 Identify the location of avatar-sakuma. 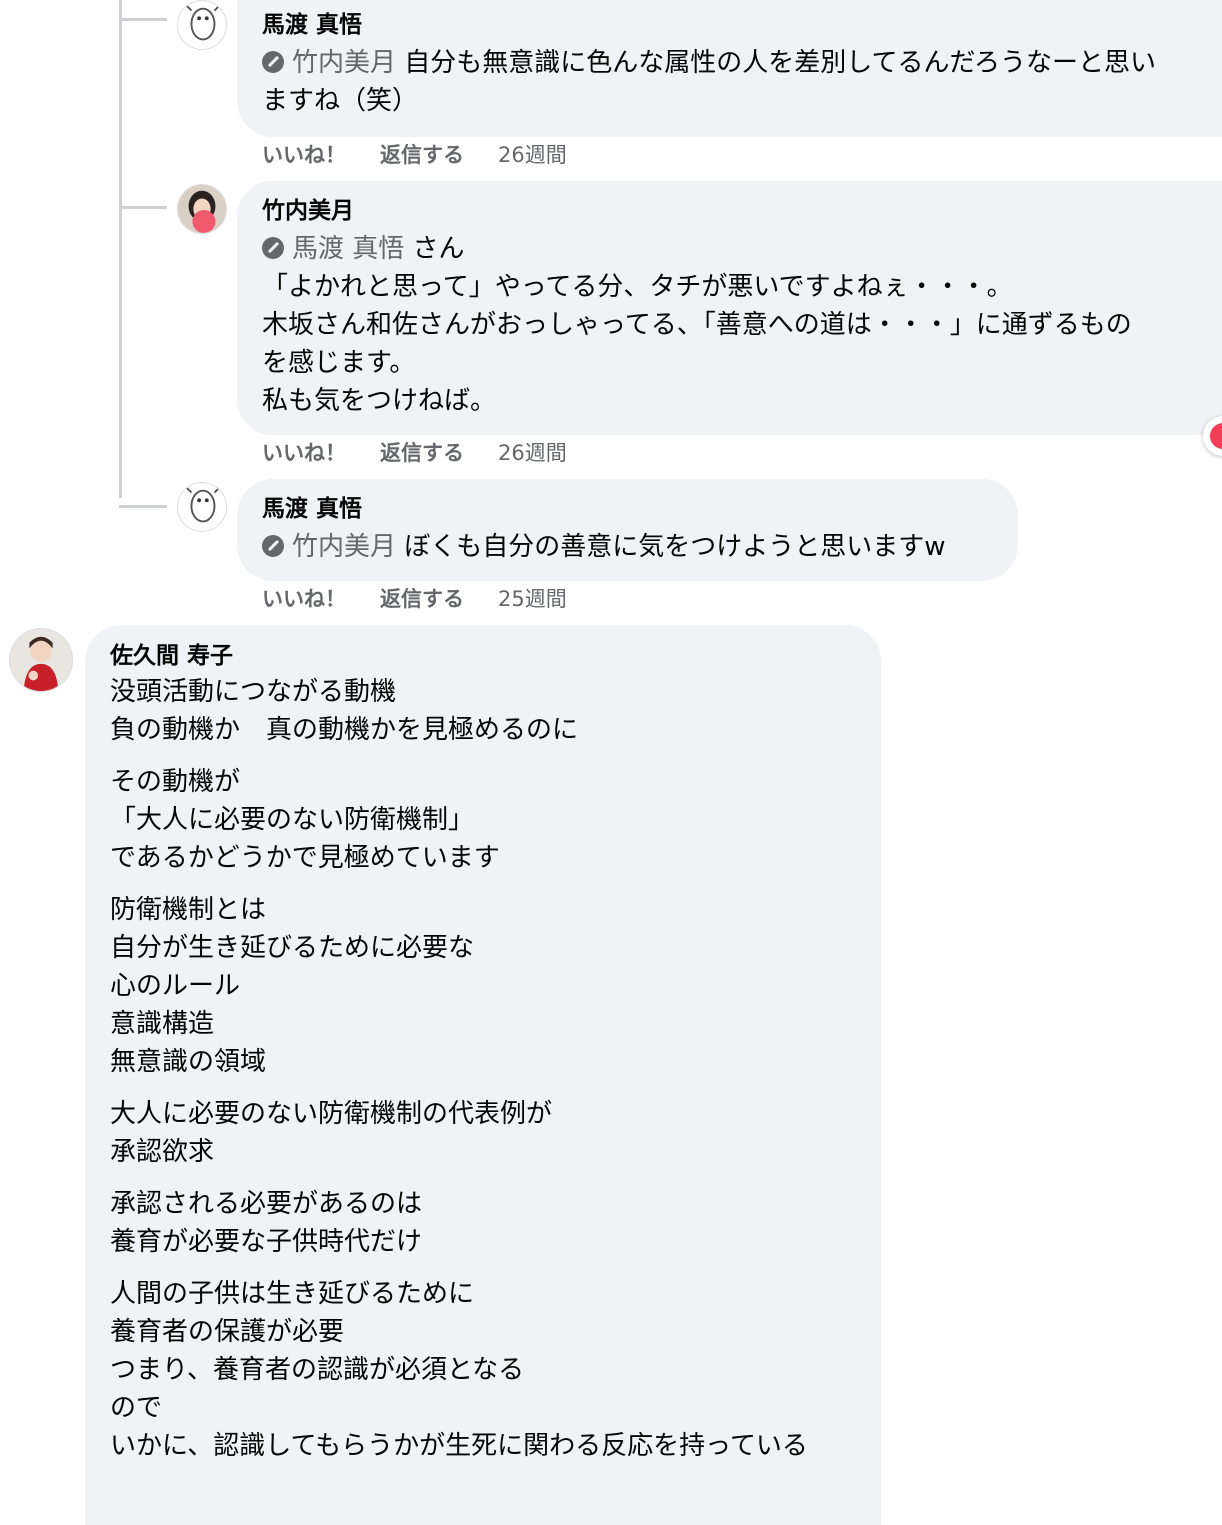
(41, 660).